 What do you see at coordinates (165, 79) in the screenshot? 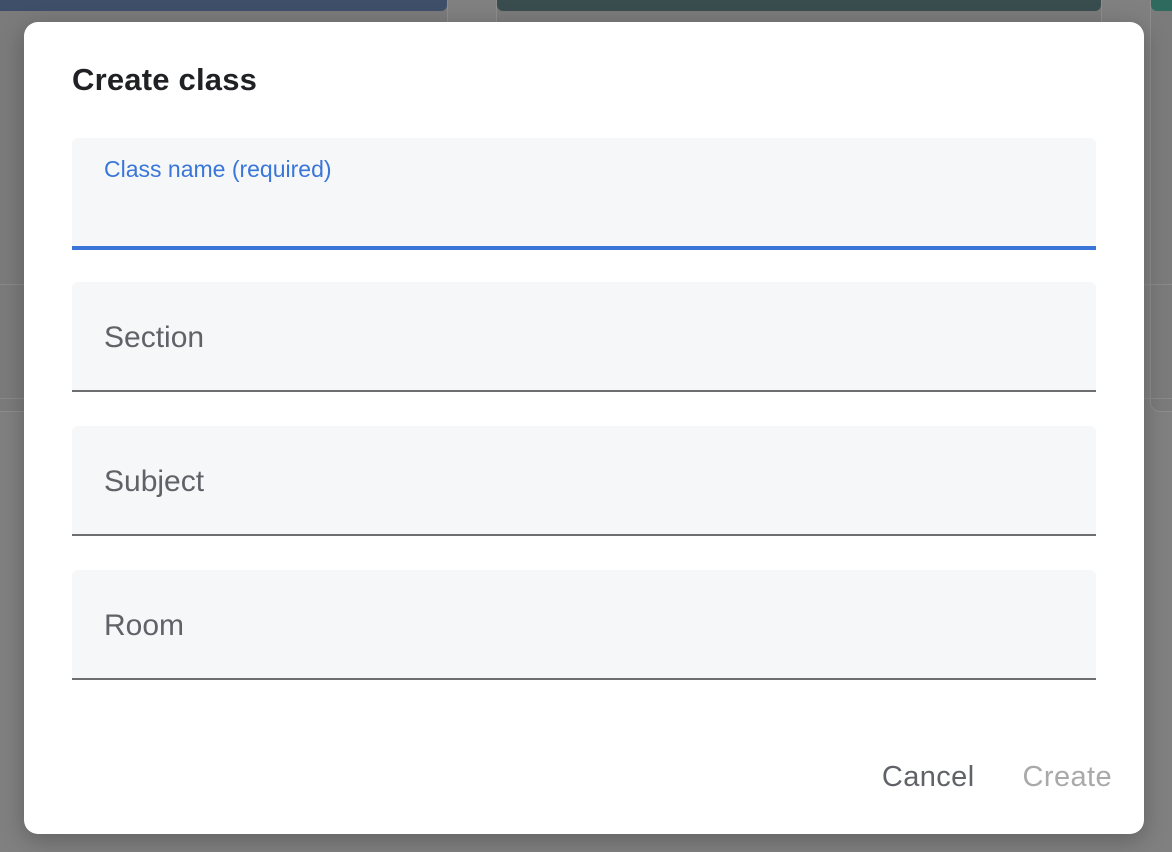
I see `dialog-title: Create class` at bounding box center [165, 79].